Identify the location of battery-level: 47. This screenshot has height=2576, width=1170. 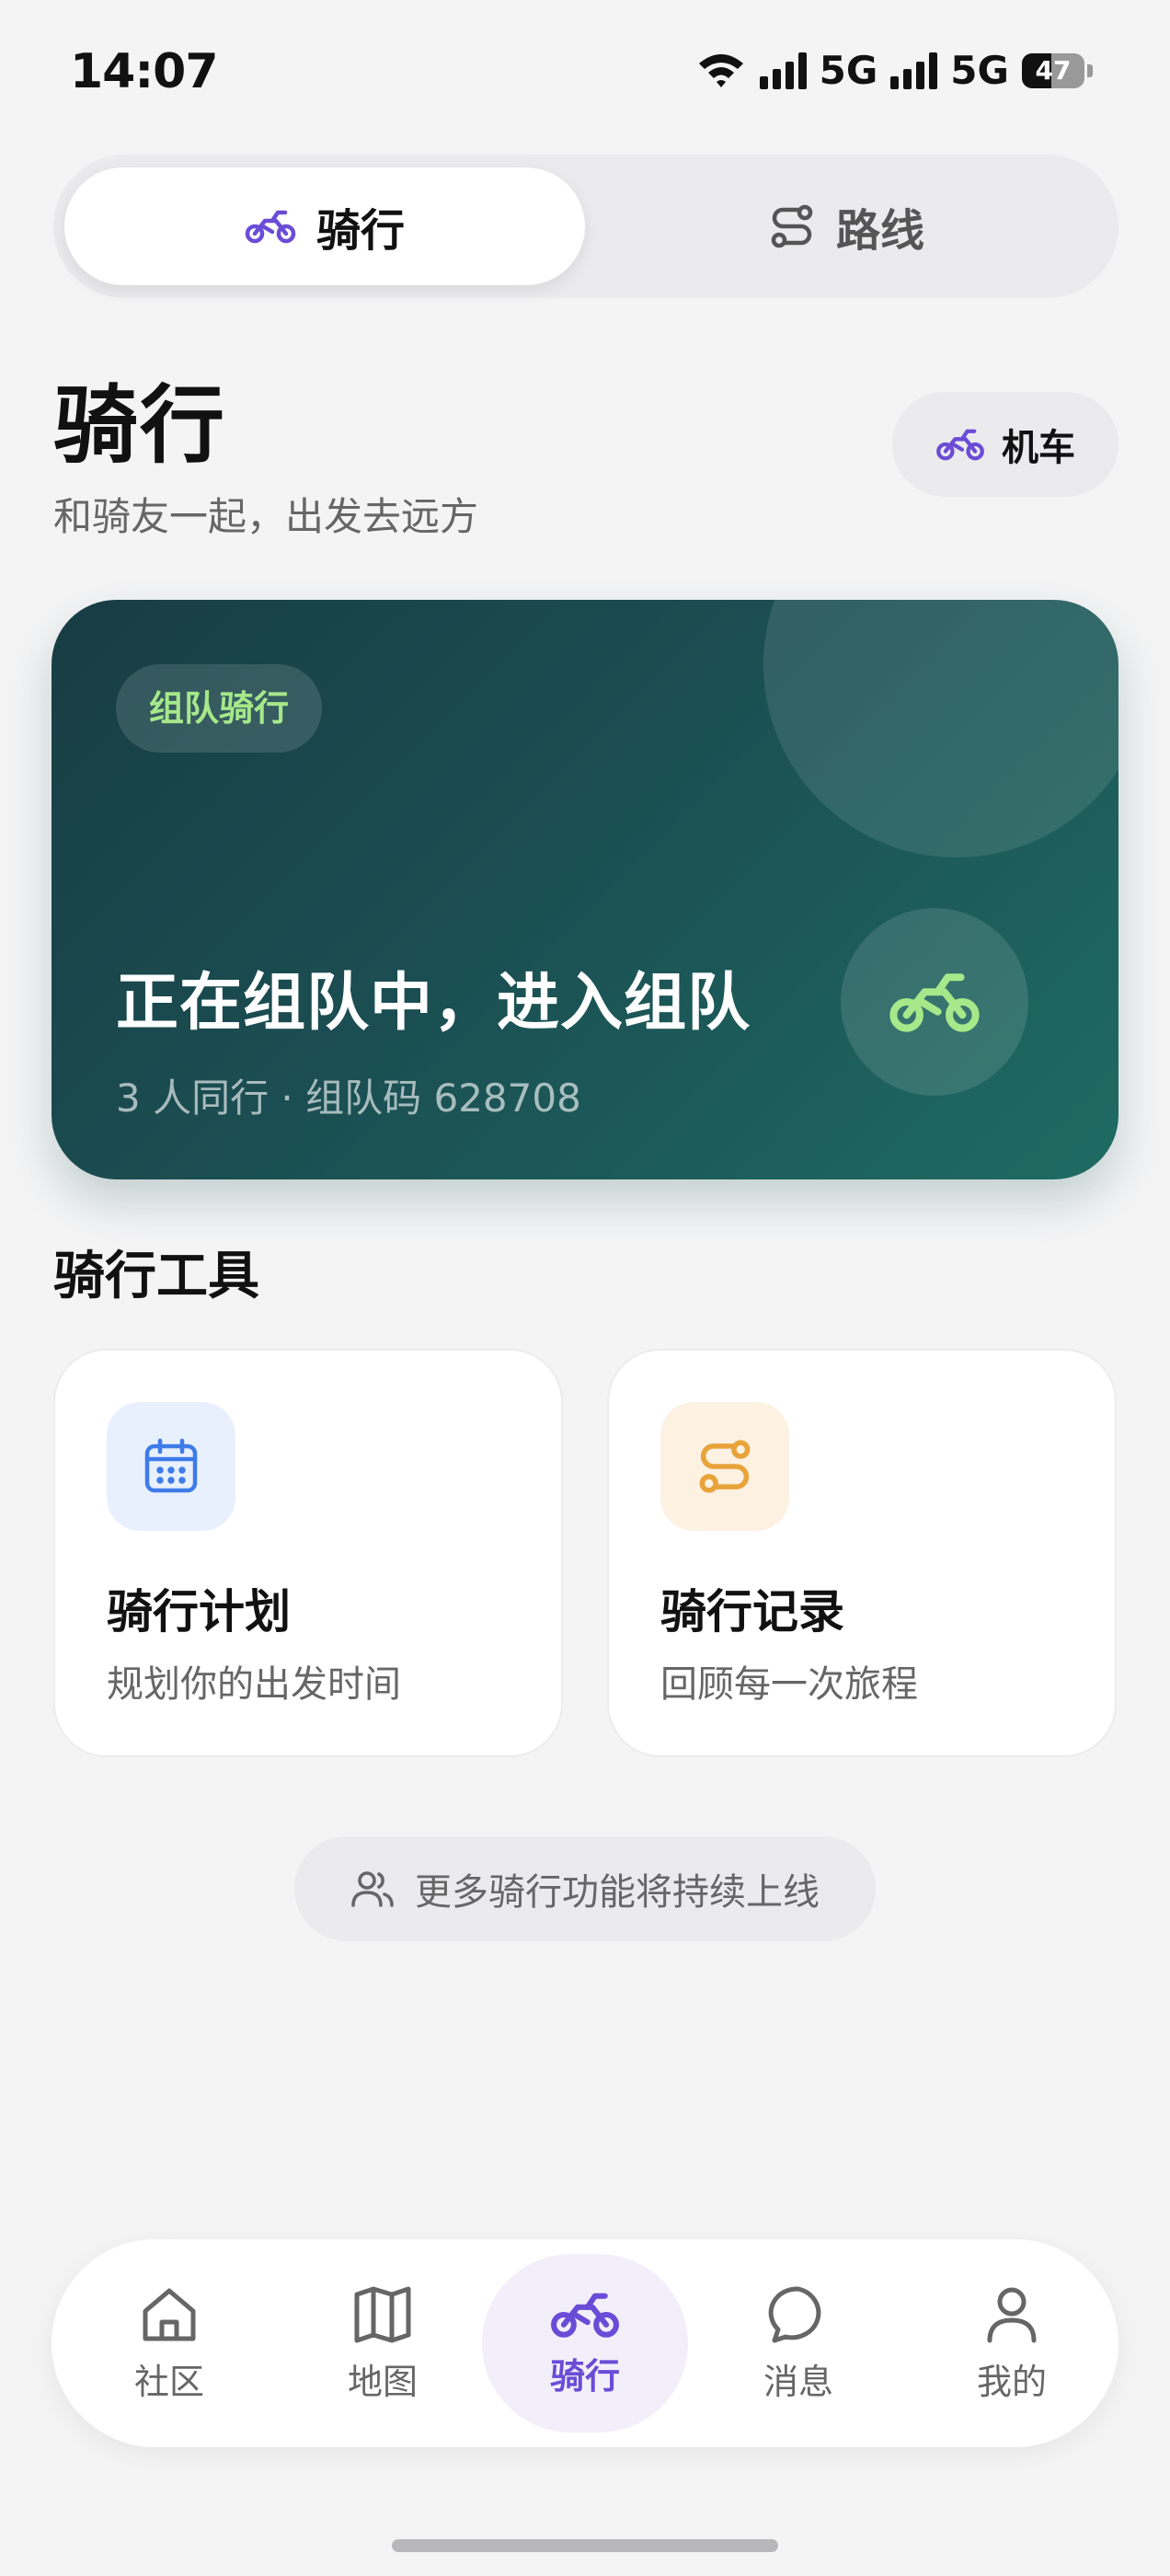
(1053, 70).